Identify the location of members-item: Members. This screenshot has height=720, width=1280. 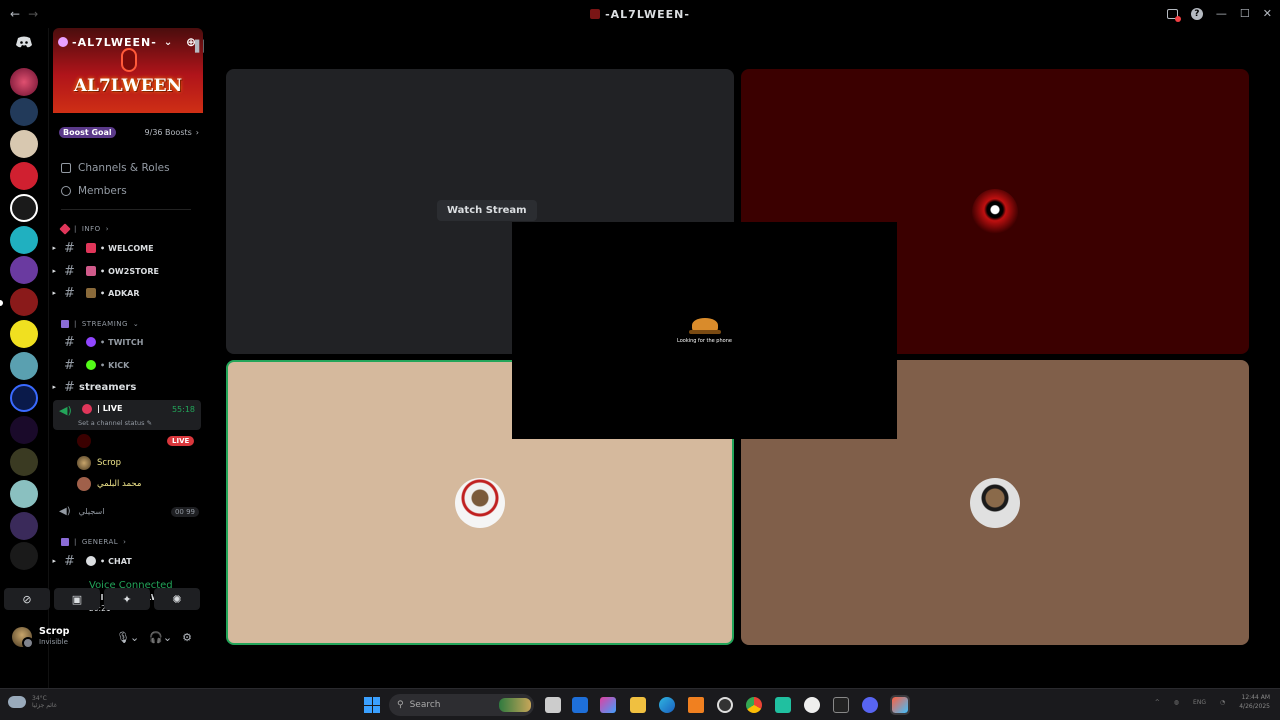
(94, 191).